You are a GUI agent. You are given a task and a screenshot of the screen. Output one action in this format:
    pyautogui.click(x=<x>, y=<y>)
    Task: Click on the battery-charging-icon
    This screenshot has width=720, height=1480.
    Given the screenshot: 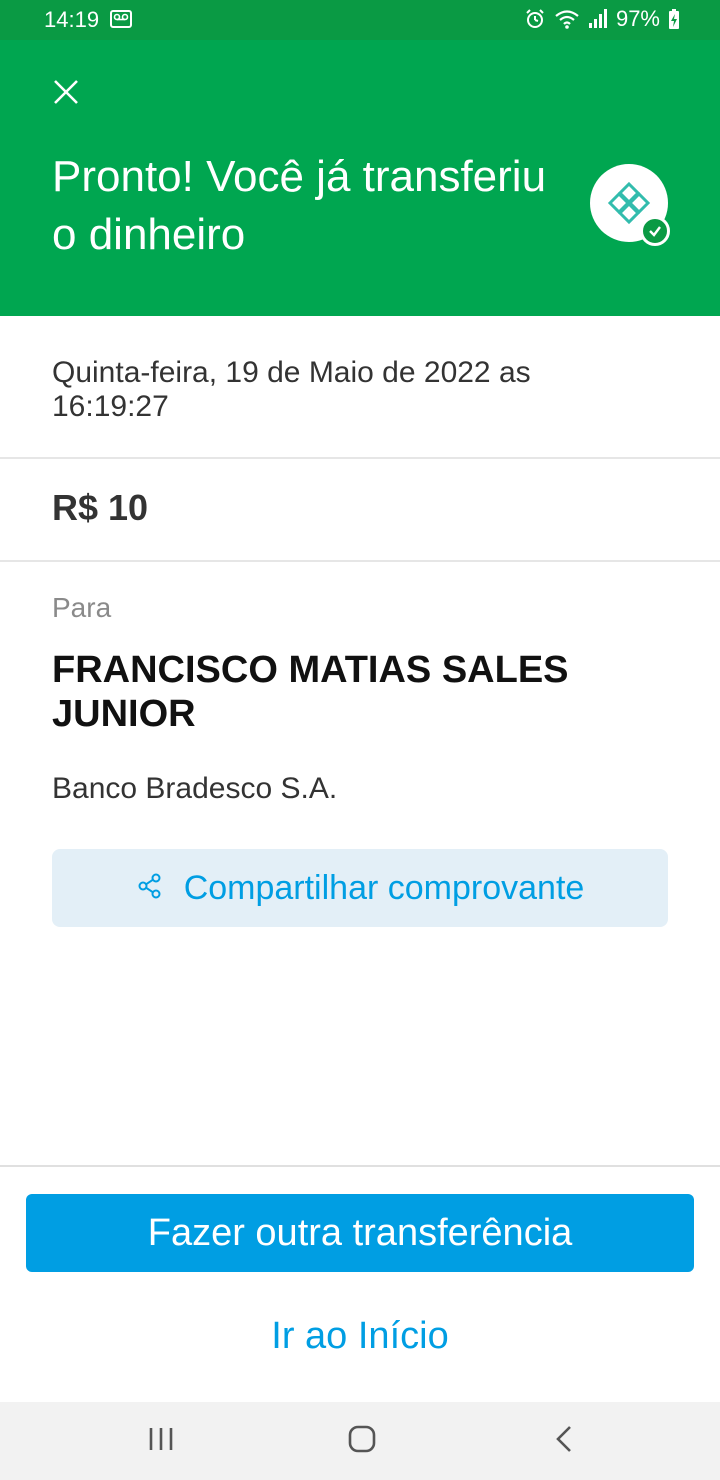 What is the action you would take?
    pyautogui.click(x=674, y=19)
    